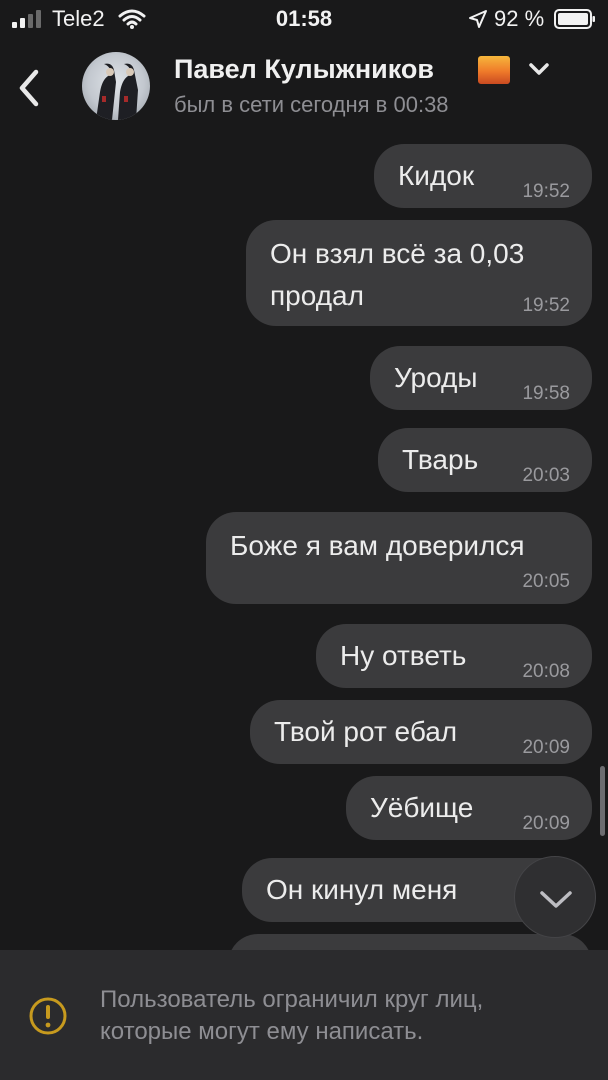 The height and width of the screenshot is (1080, 608). Describe the element at coordinates (304, 69) in the screenshot. I see `contact-name: Павел Кулыжников` at that location.